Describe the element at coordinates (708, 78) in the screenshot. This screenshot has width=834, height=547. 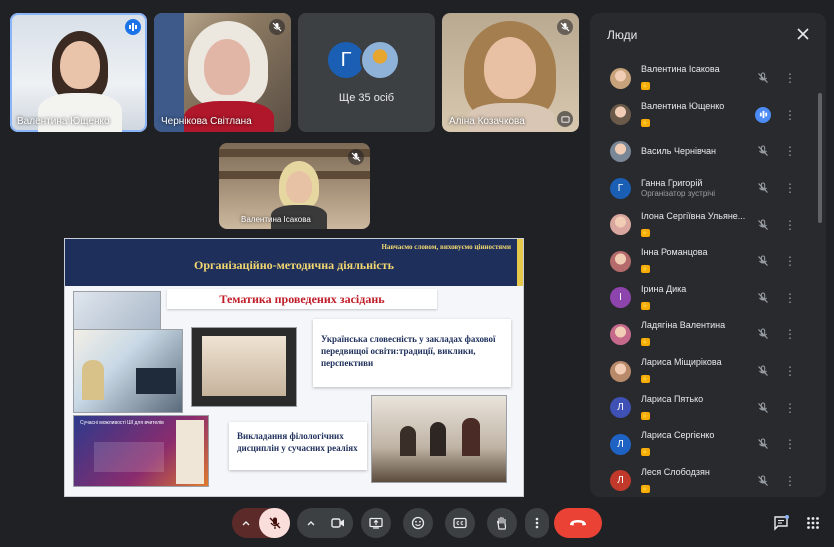
I see `participant-row: Валентина Ісакова ✋ ⋮` at that location.